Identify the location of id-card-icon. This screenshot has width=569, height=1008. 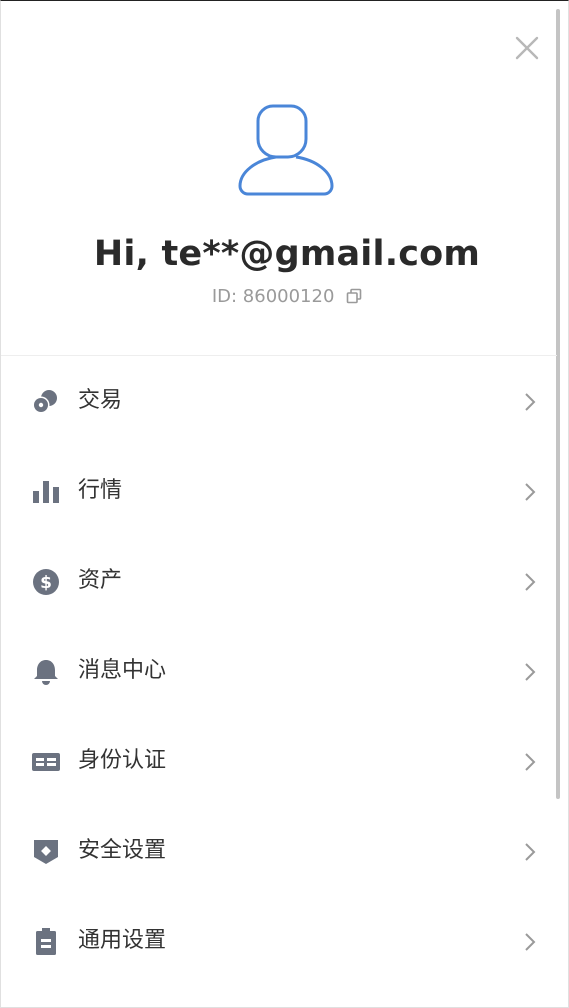
(46, 762).